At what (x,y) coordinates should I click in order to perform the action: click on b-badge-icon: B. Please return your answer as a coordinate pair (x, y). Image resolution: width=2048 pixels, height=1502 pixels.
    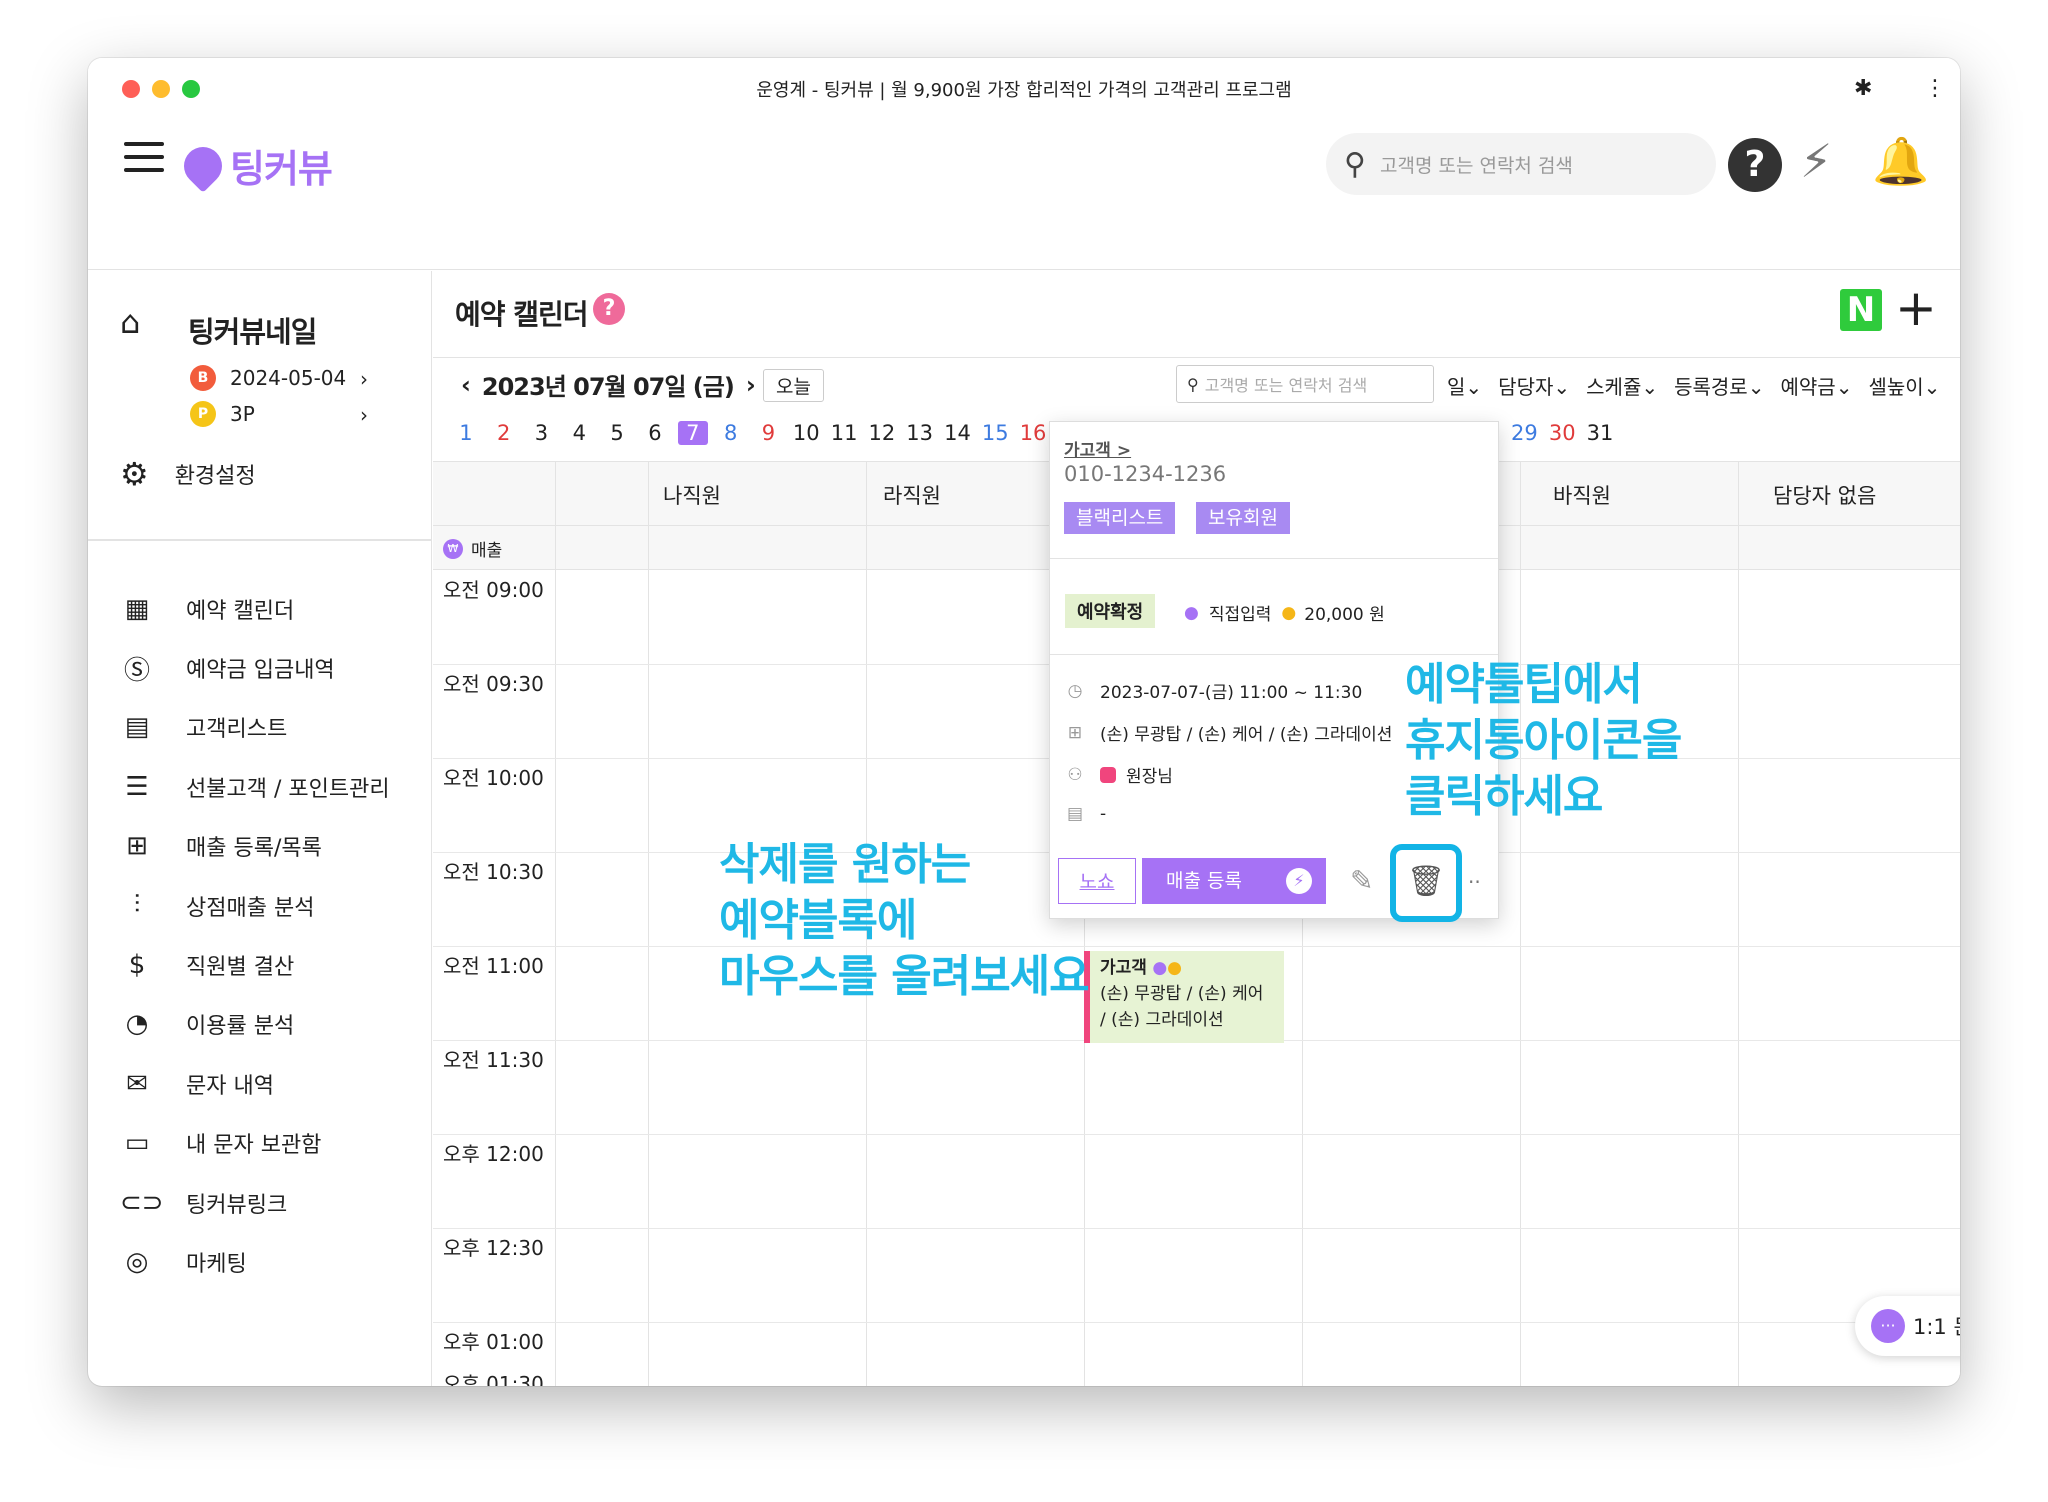
    Looking at the image, I should click on (203, 378).